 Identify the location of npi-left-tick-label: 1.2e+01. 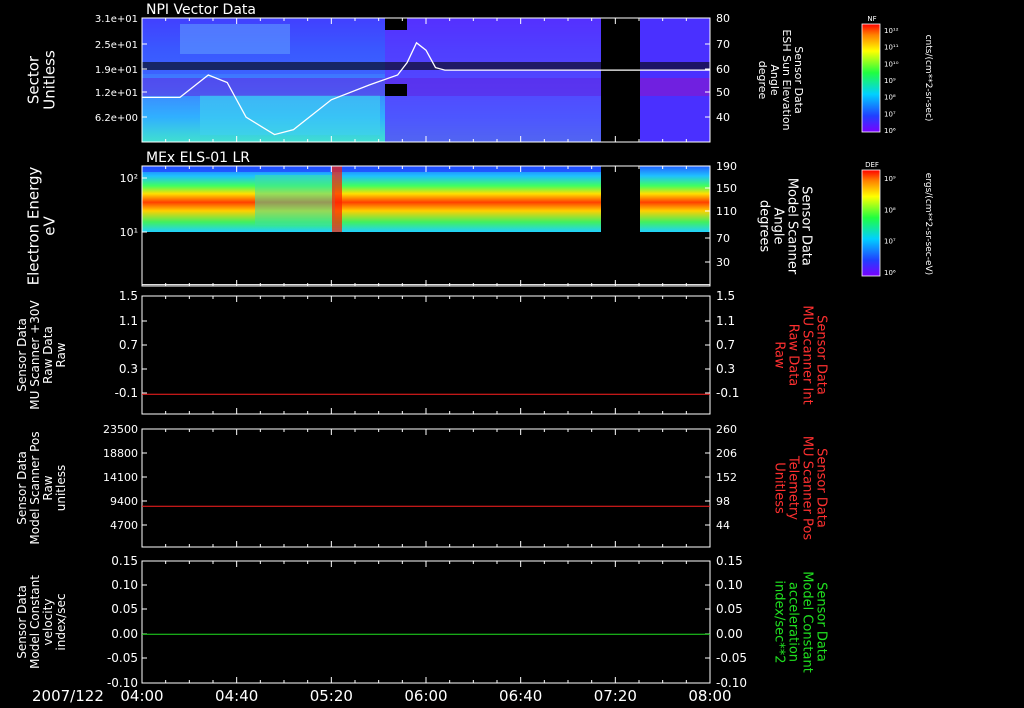
(116, 93).